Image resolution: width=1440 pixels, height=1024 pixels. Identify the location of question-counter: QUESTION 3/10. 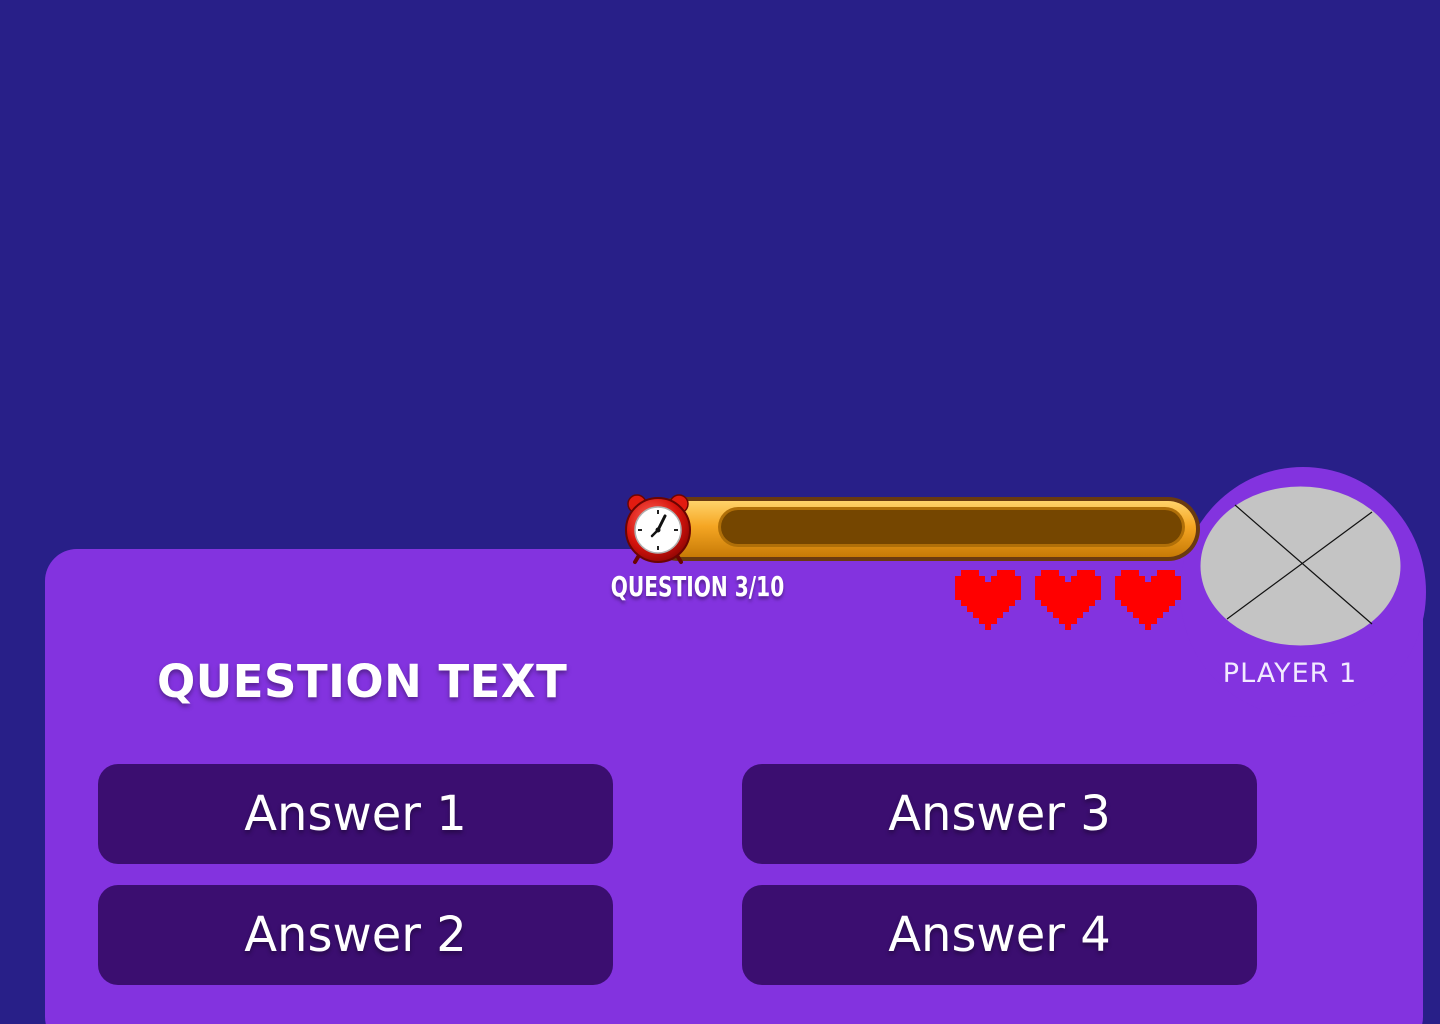
(697, 586).